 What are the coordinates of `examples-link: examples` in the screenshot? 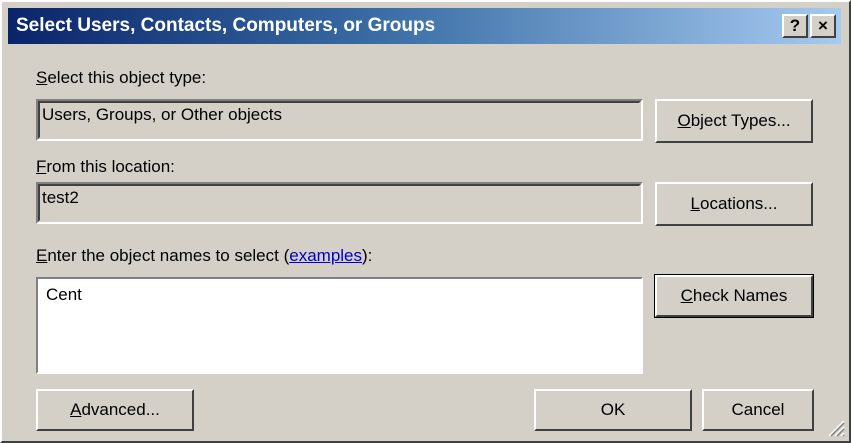 It's located at (325, 255).